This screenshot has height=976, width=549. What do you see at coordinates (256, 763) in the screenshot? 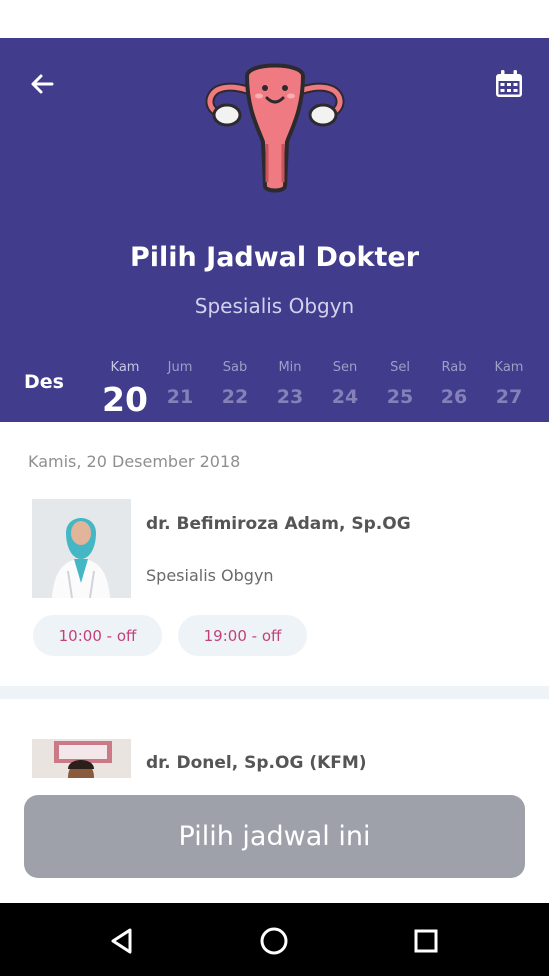
I see `doctor-name: dr. Donel, Sp.OG (KFM)` at bounding box center [256, 763].